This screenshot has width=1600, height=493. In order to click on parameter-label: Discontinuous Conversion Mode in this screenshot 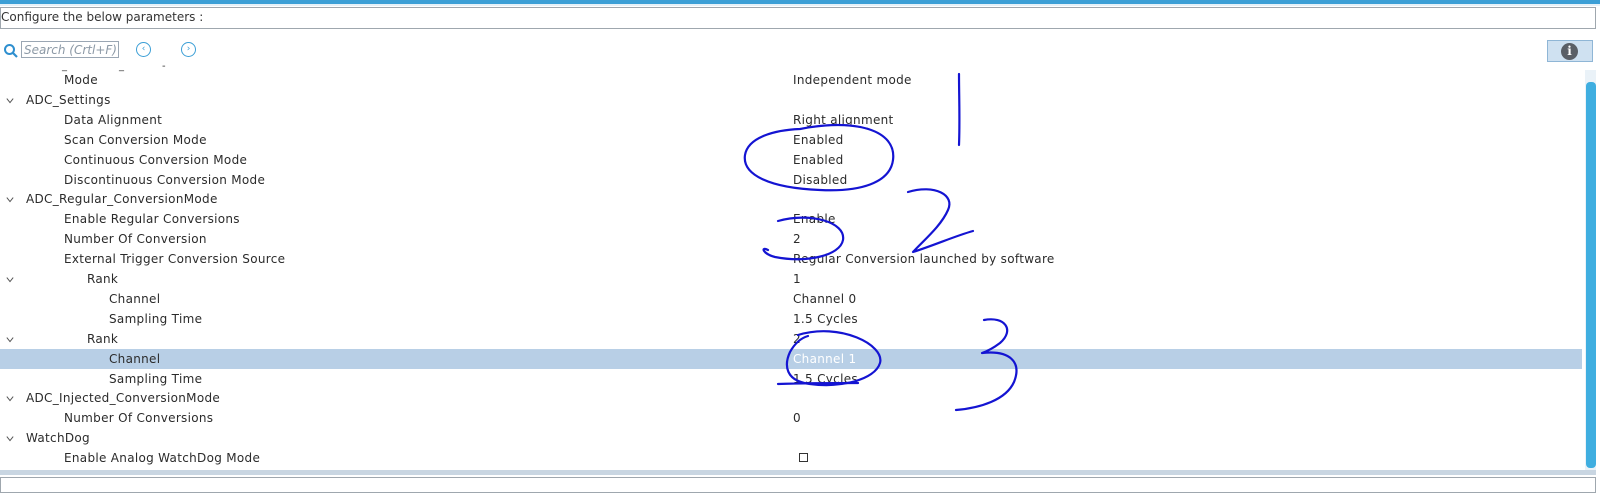, I will do `click(164, 180)`.